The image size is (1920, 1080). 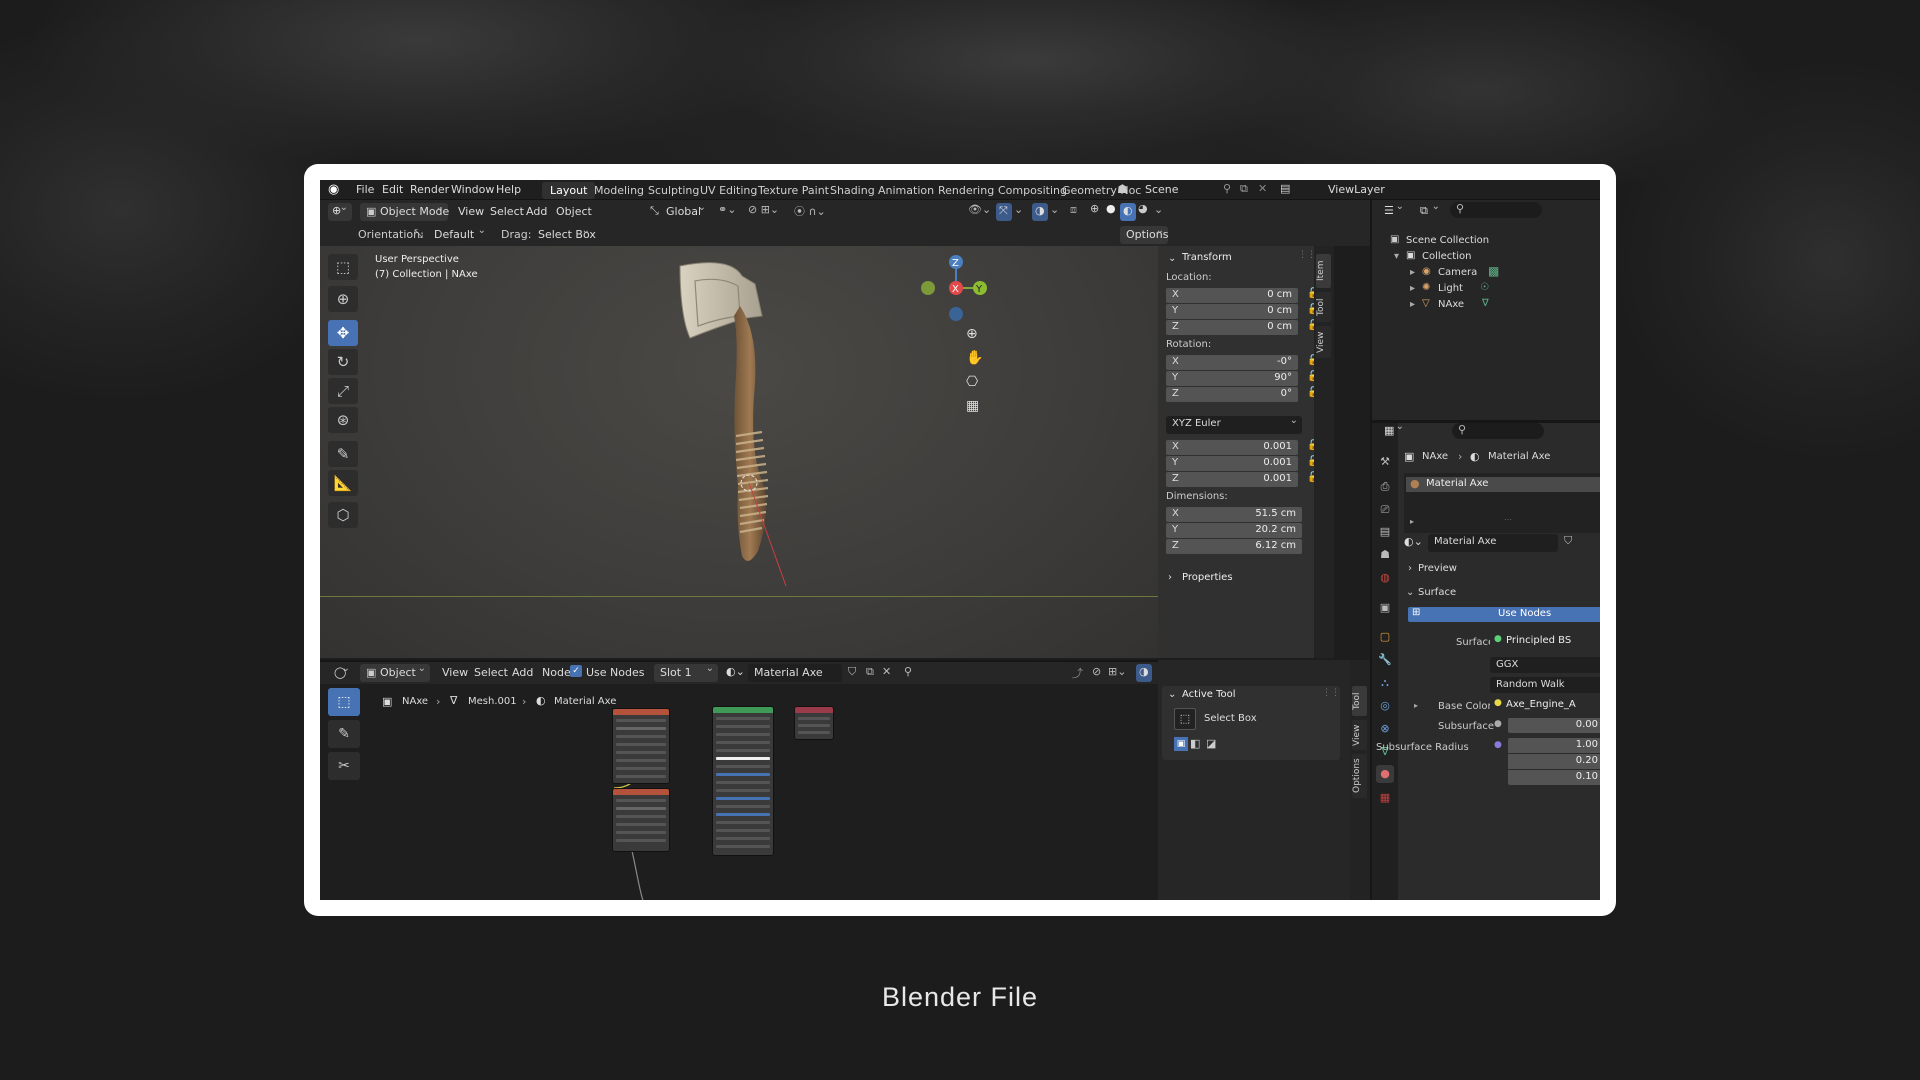 What do you see at coordinates (508, 189) in the screenshot?
I see `menu-help: Help` at bounding box center [508, 189].